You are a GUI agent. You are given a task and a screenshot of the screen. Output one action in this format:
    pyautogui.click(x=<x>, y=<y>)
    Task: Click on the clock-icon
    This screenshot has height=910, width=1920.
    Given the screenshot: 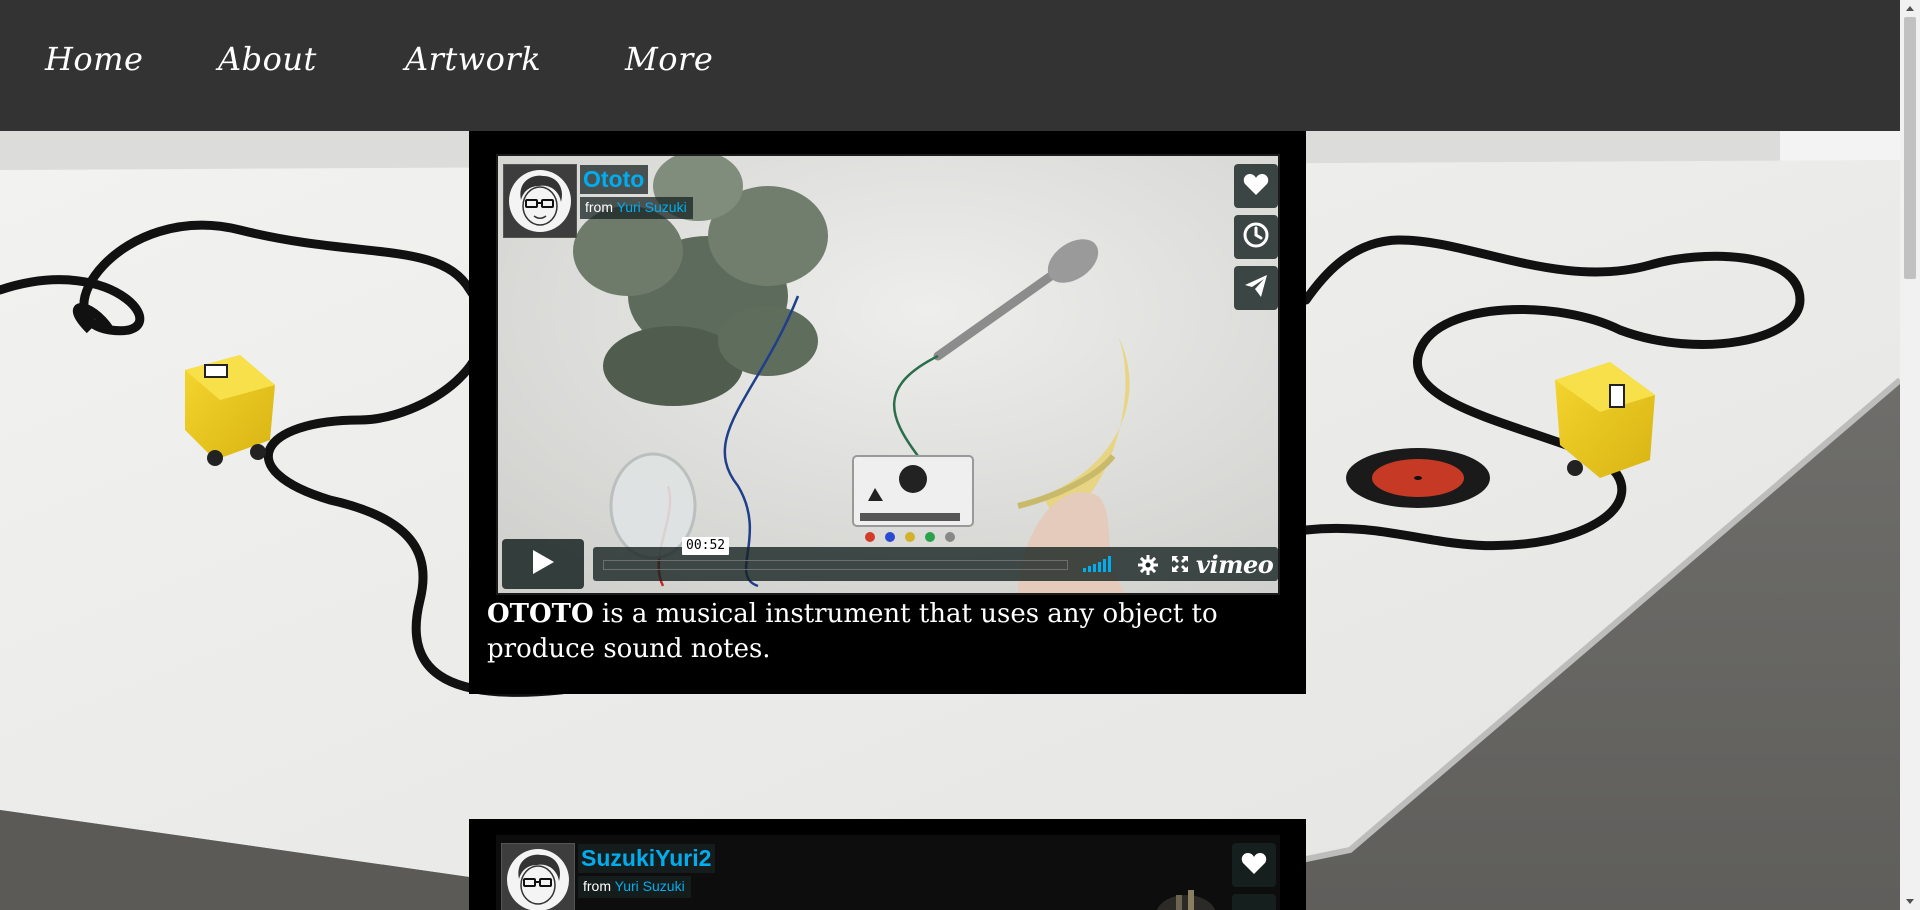 What is the action you would take?
    pyautogui.click(x=1256, y=237)
    